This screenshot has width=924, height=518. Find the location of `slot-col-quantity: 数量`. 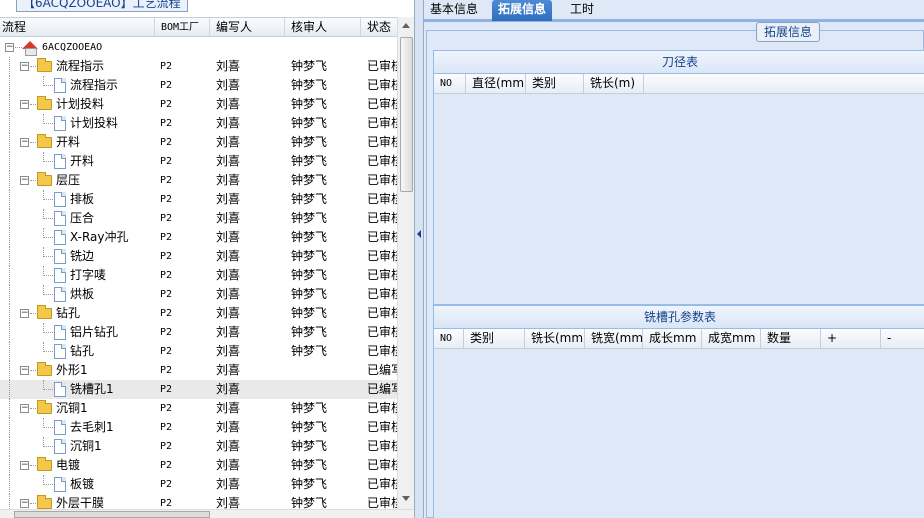

slot-col-quantity: 数量 is located at coordinates (791, 338).